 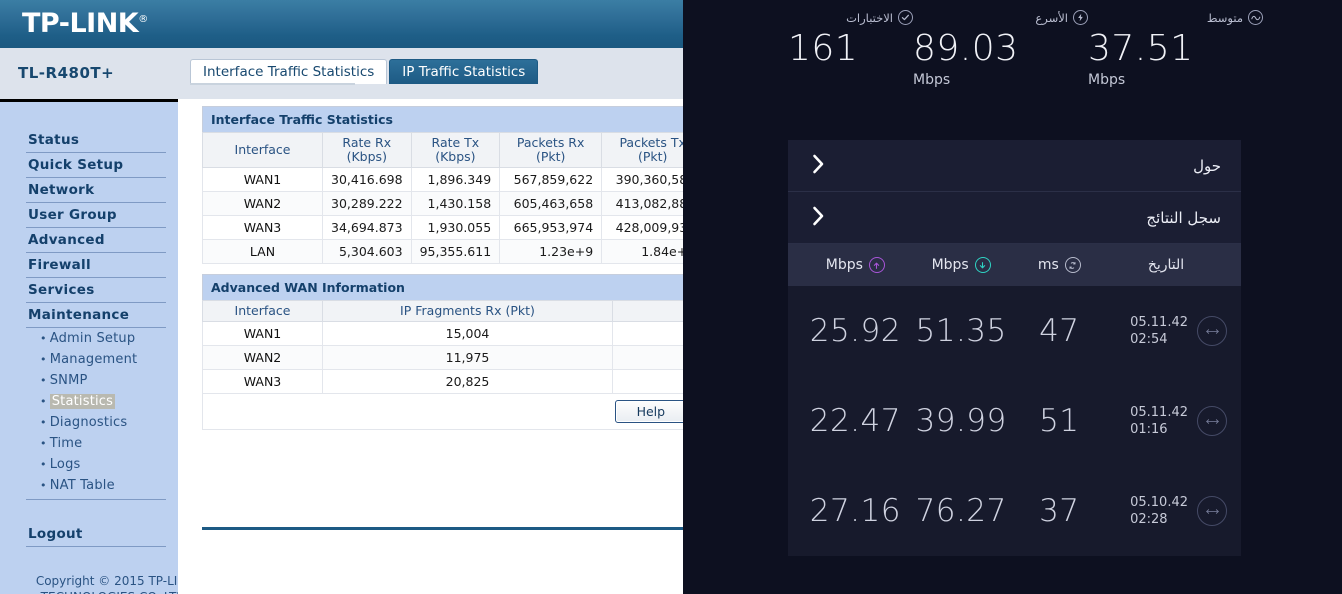 I want to click on results-row-download: 39.99, so click(x=961, y=421).